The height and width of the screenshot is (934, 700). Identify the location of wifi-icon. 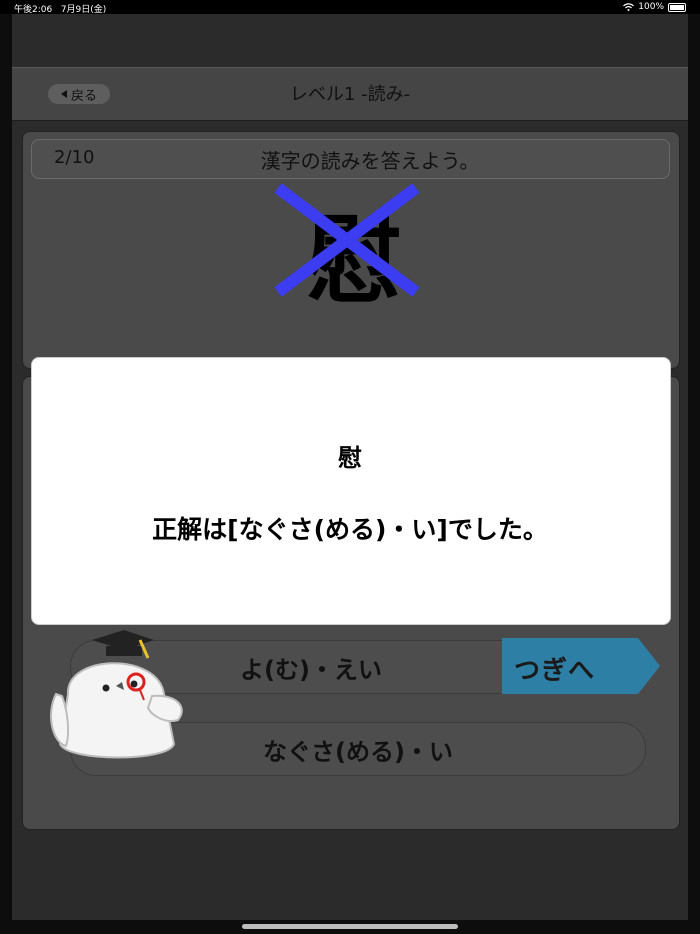
(629, 7).